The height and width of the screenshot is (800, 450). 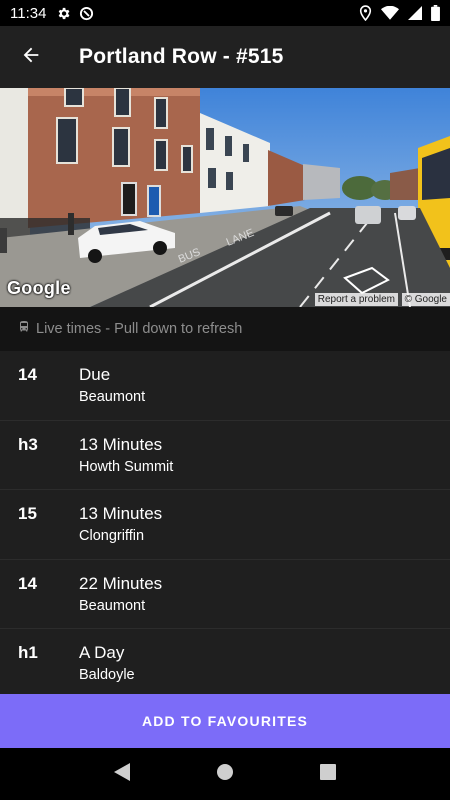 What do you see at coordinates (415, 13) in the screenshot?
I see `signal-icon` at bounding box center [415, 13].